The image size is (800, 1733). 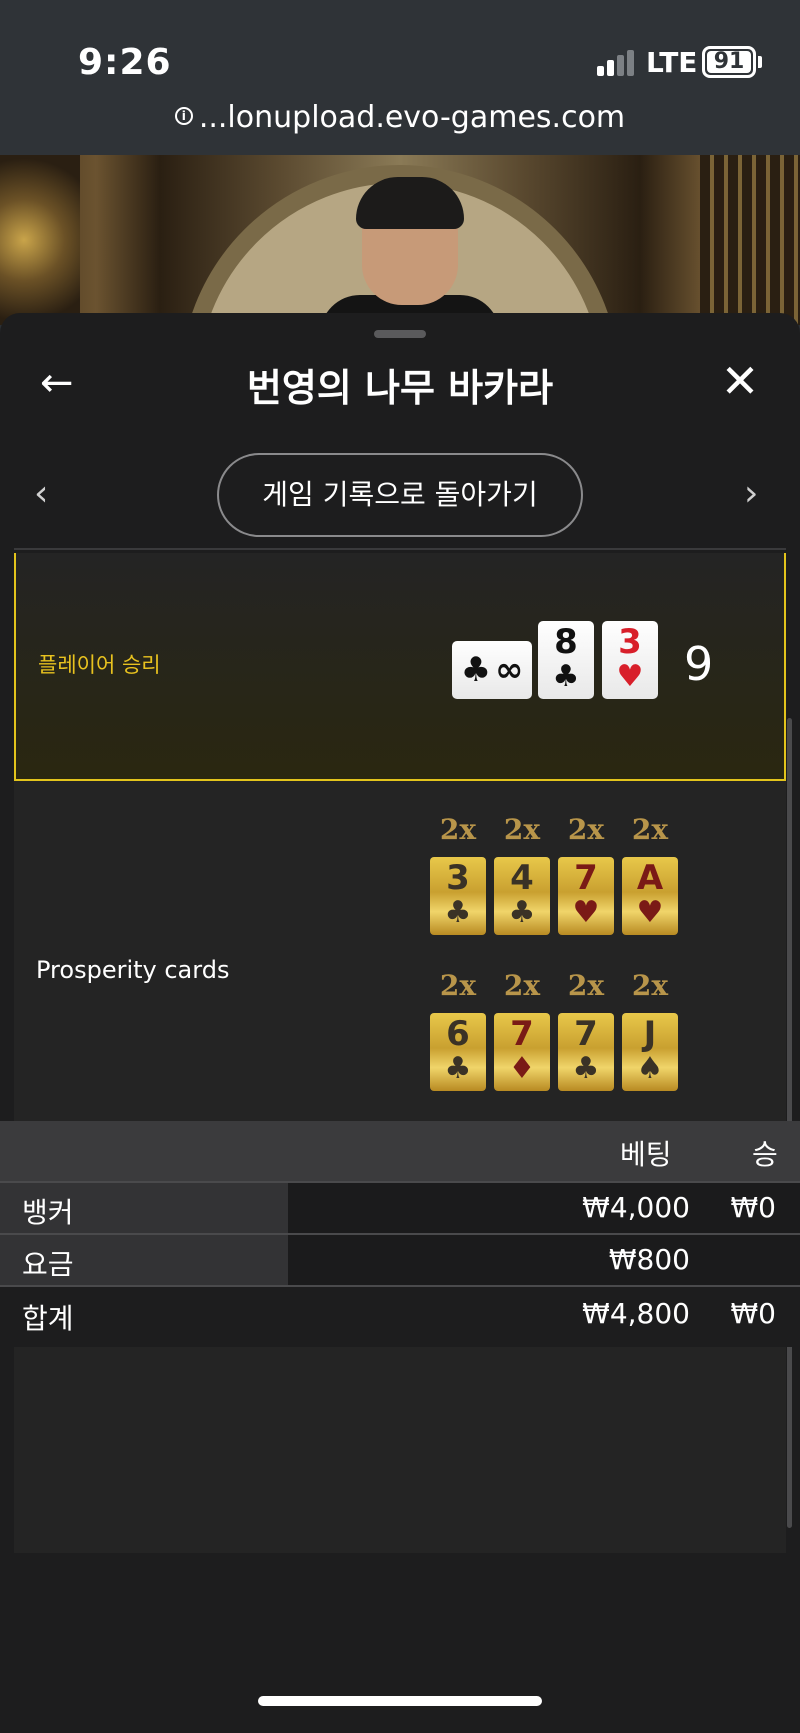 What do you see at coordinates (544, 1208) in the screenshot?
I see `row-value-cell: ₩4,000 ₩0` at bounding box center [544, 1208].